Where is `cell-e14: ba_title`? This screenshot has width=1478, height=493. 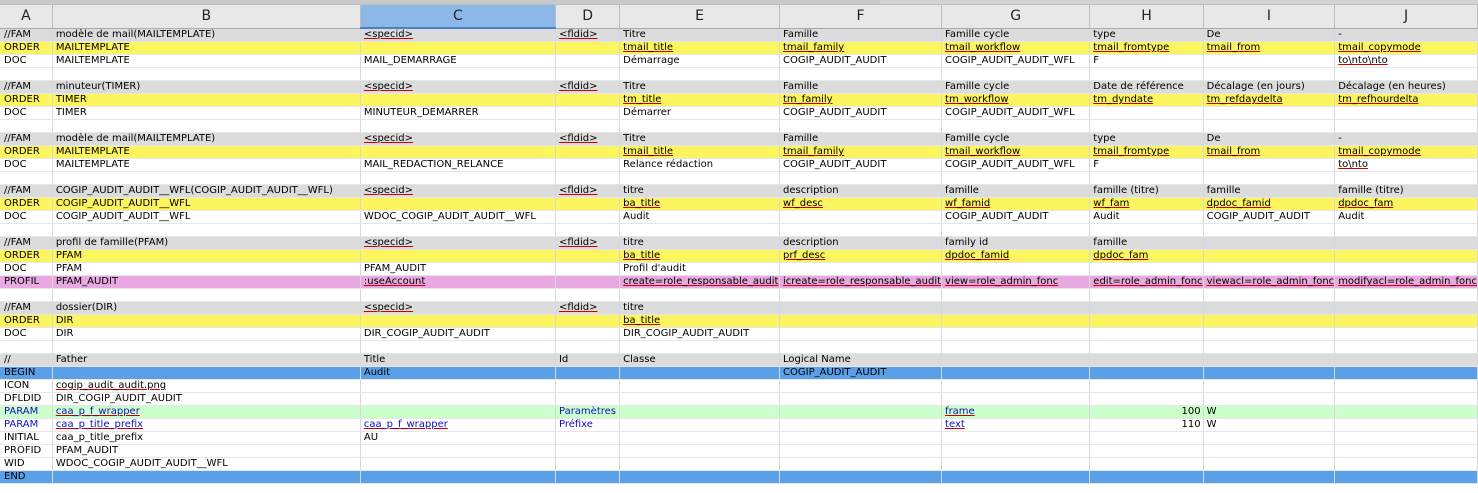 cell-e14: ba_title is located at coordinates (700, 204).